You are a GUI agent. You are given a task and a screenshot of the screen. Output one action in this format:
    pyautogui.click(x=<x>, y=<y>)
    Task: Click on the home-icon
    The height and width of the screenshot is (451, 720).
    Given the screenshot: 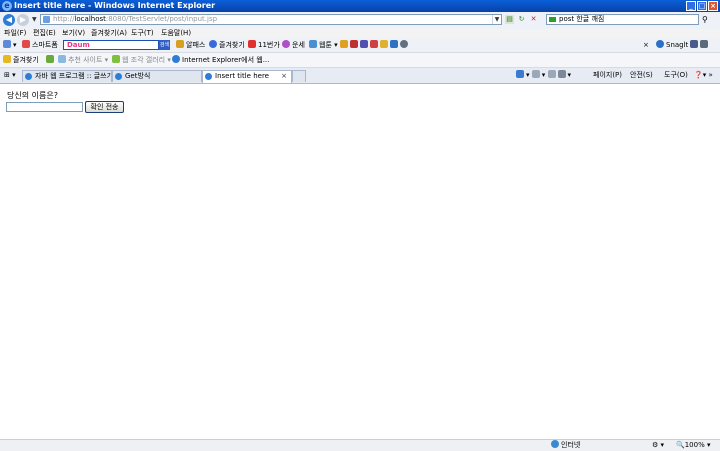 What is the action you would take?
    pyautogui.click(x=520, y=74)
    